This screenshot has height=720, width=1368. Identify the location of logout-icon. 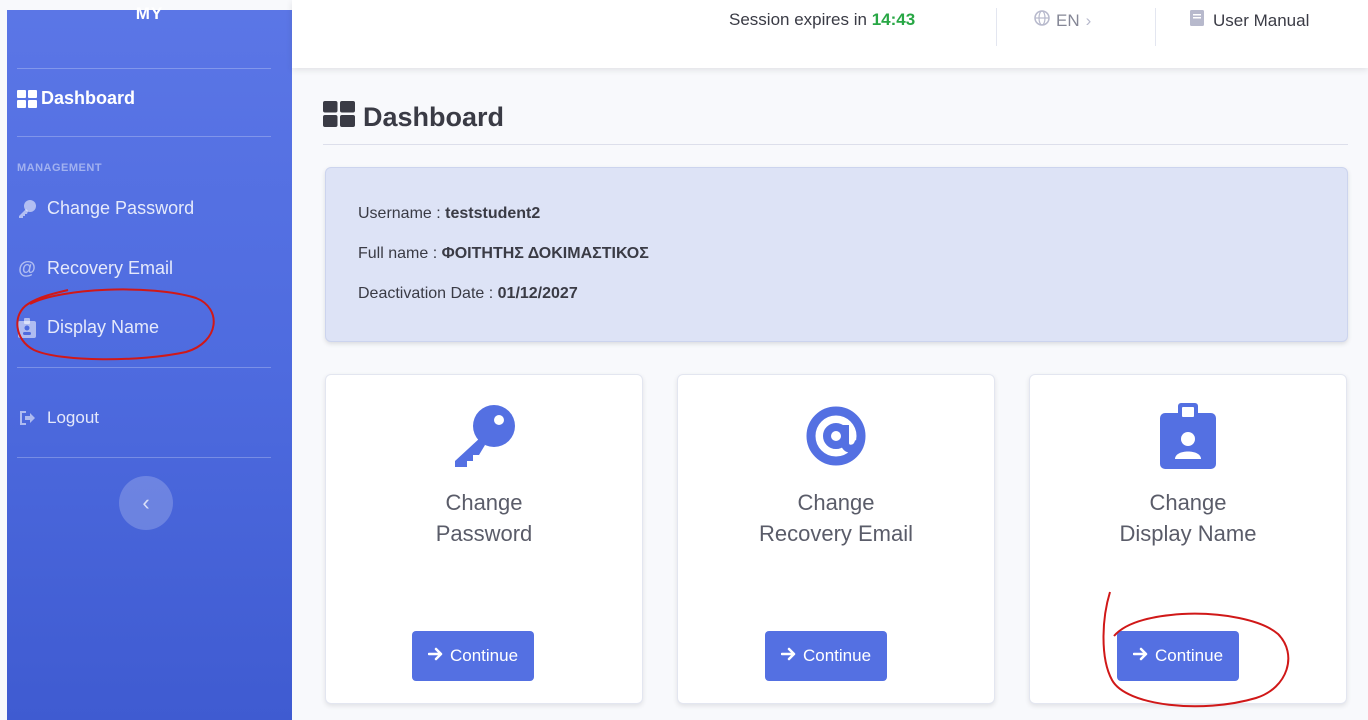
(27, 418).